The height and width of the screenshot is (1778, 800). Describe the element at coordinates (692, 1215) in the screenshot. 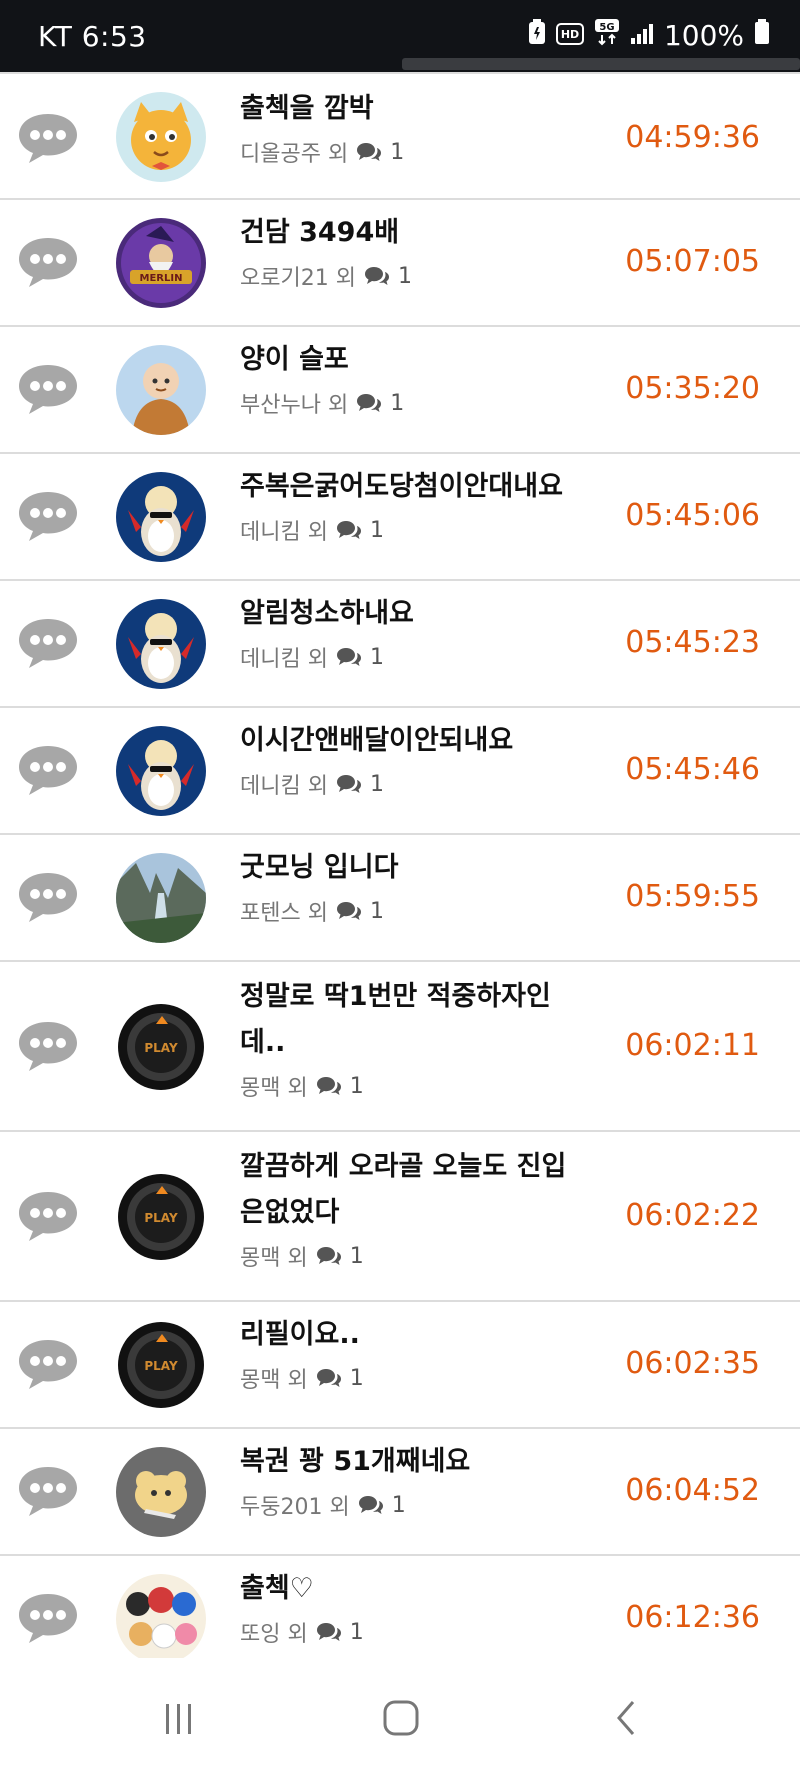

I see `item-time: 06:02:22` at that location.